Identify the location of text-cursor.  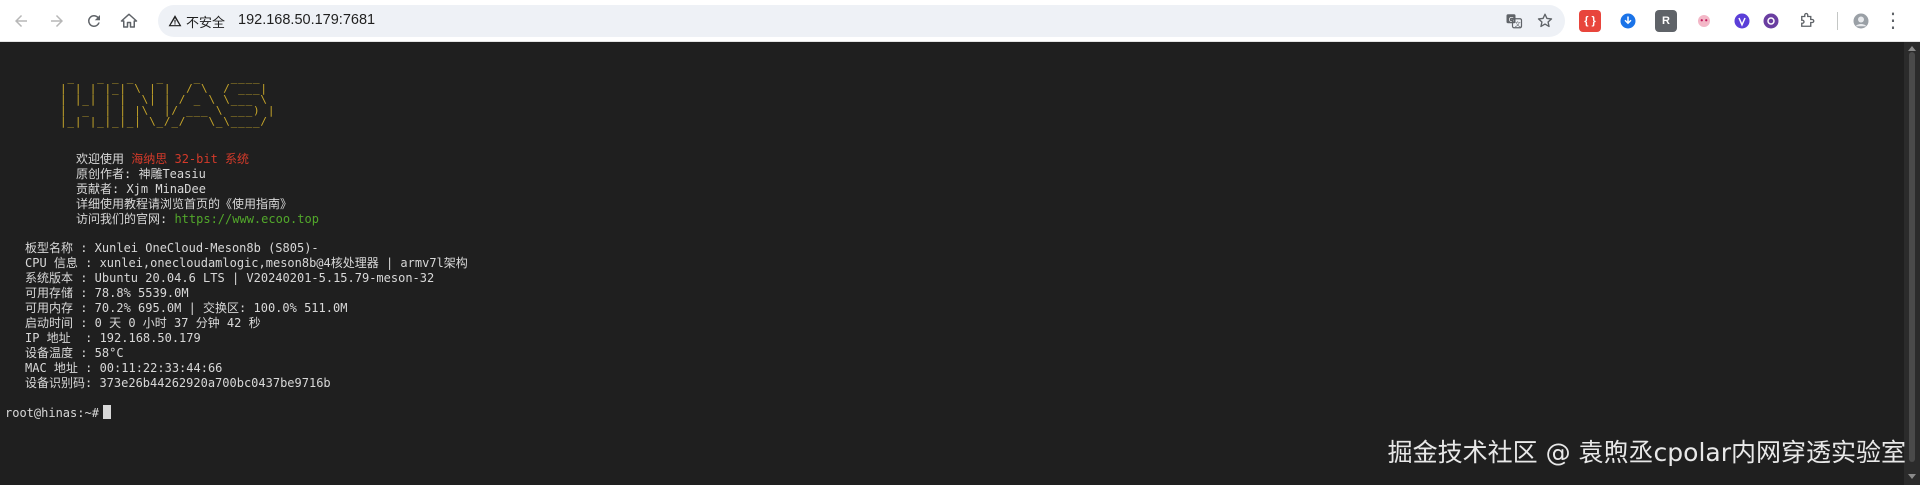
(106, 412).